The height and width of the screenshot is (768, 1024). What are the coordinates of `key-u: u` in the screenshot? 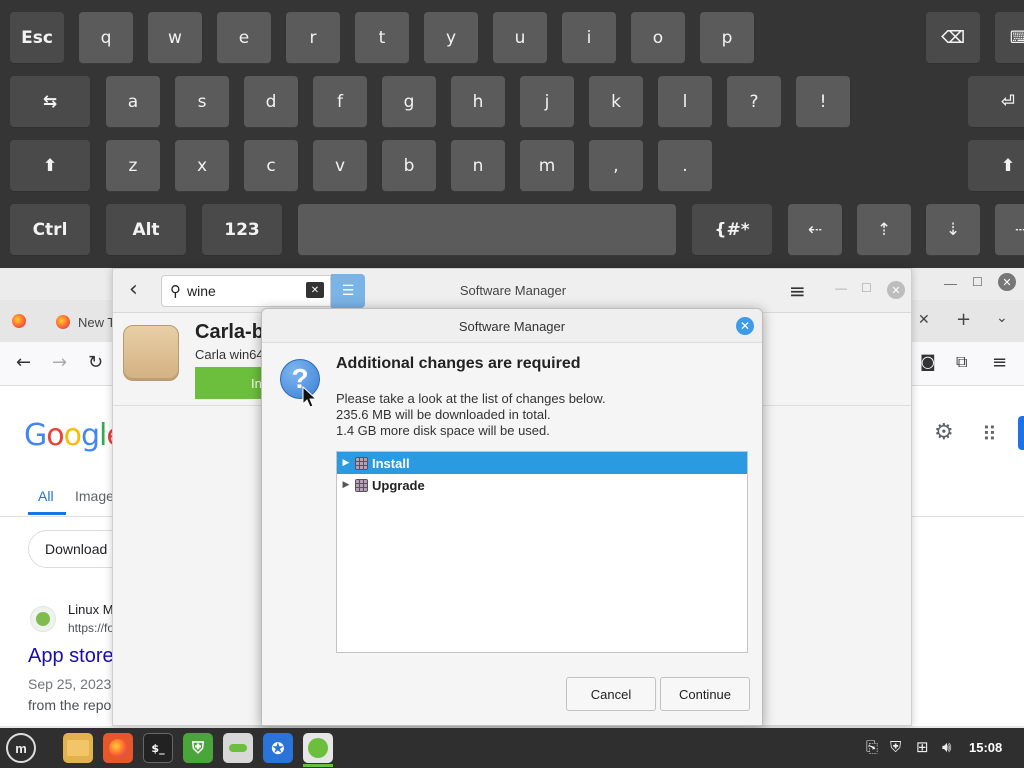 It's located at (520, 38).